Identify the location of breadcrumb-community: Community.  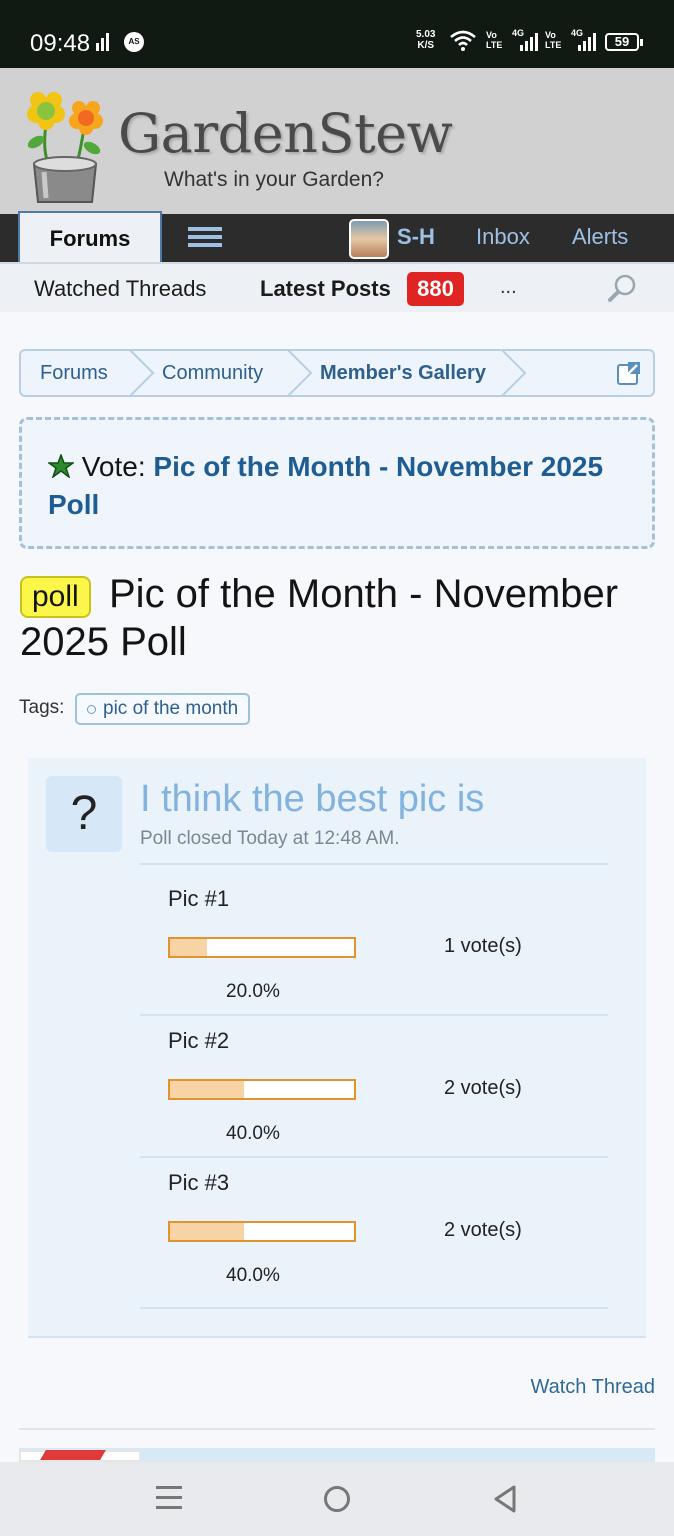
(212, 373).